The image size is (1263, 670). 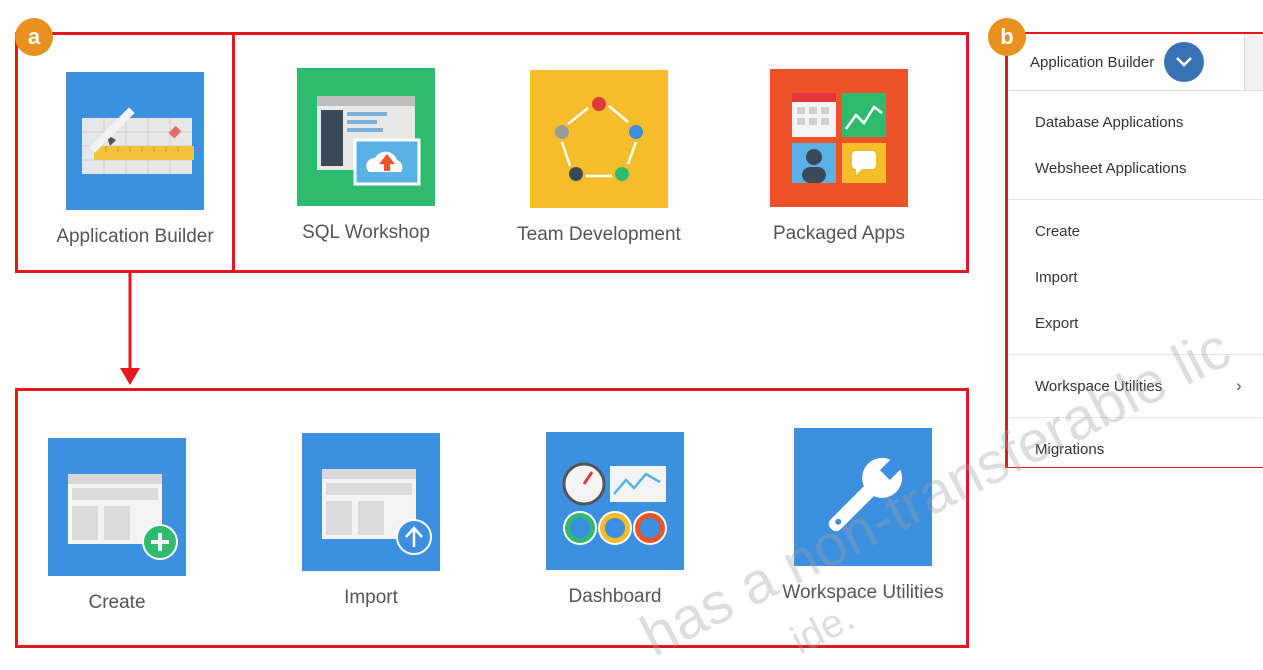 What do you see at coordinates (839, 233) in the screenshot?
I see `tile-label: Packaged Apps` at bounding box center [839, 233].